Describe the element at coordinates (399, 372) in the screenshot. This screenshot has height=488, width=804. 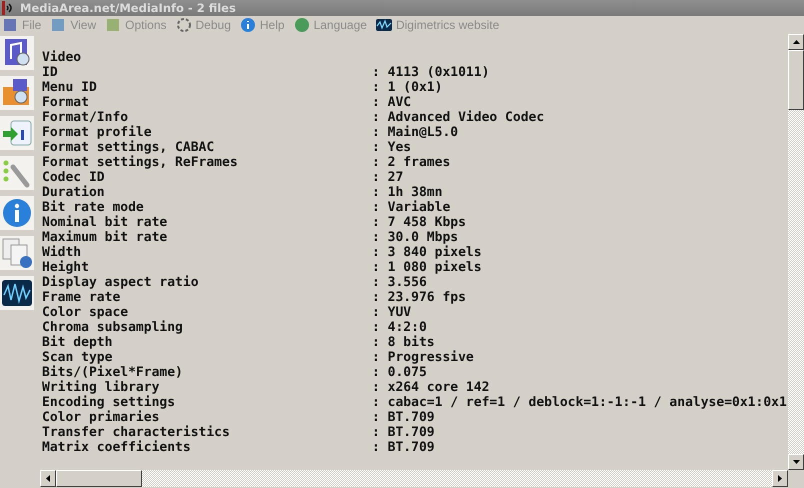
I see `field-value: : 0.075` at that location.